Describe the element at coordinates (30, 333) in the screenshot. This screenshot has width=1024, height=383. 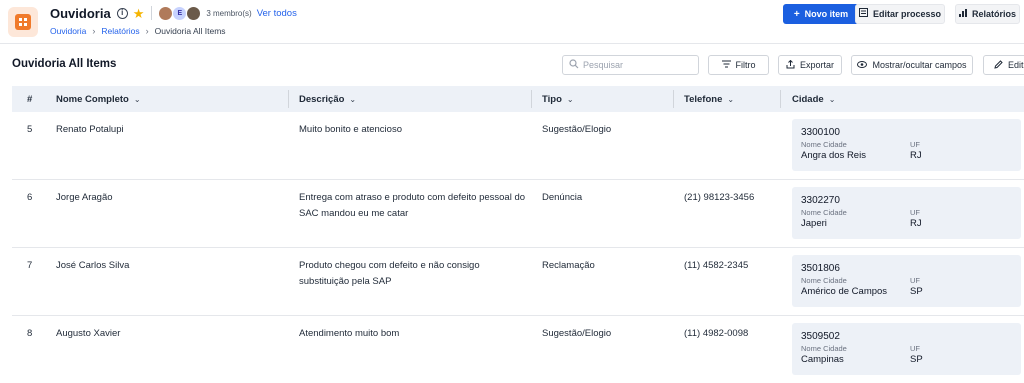
I see `row-number: 8` at that location.